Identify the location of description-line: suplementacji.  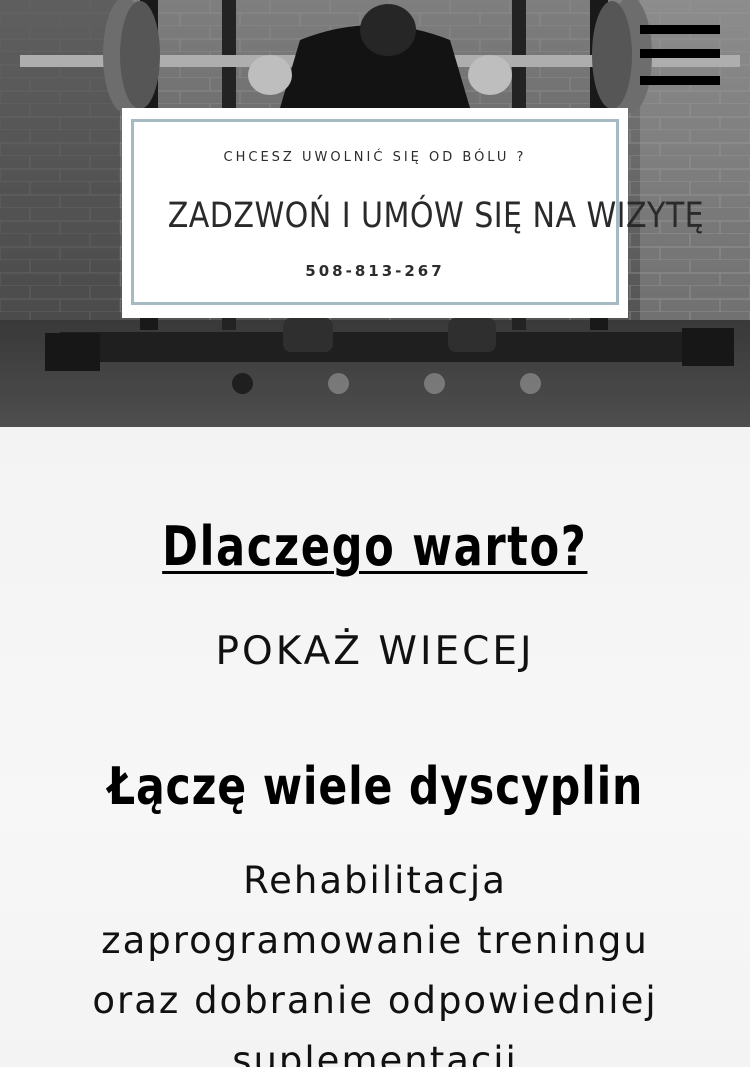
(375, 1053).